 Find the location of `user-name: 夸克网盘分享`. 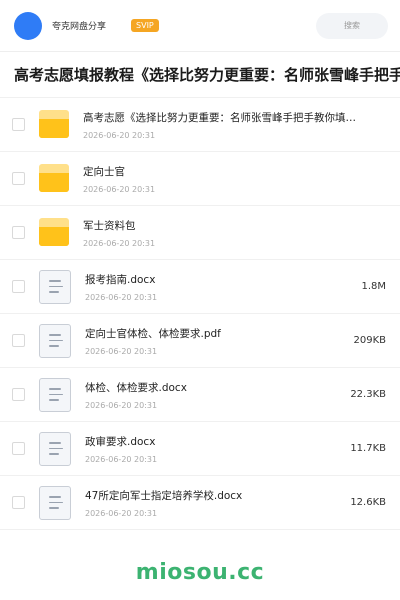

user-name: 夸克网盘分享 is located at coordinates (79, 27).